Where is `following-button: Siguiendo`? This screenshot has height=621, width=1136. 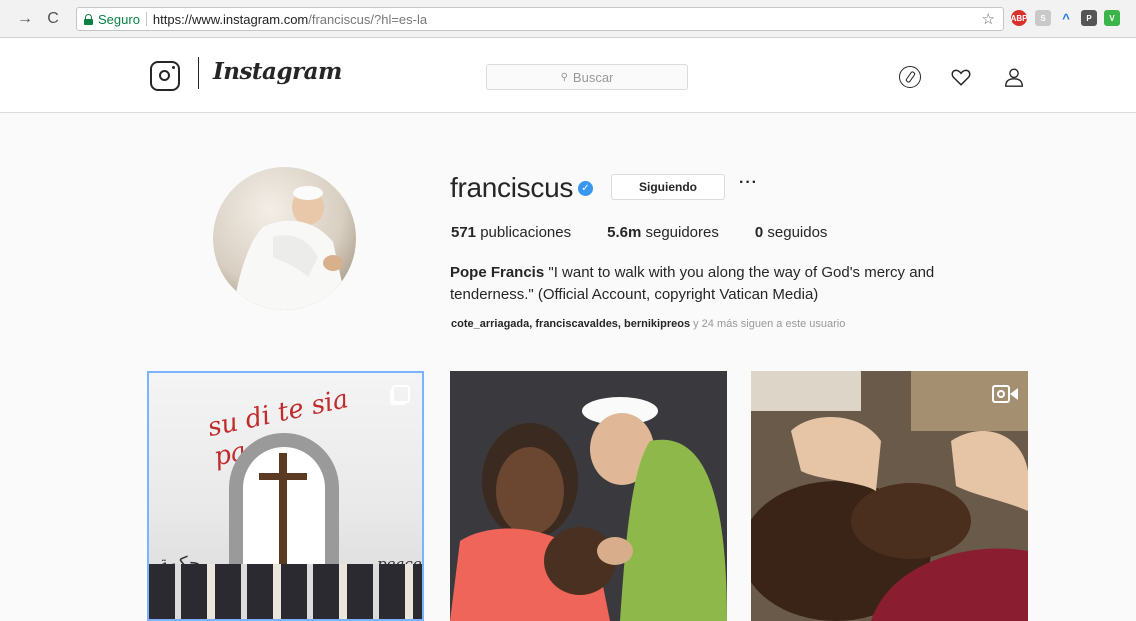 following-button: Siguiendo is located at coordinates (668, 187).